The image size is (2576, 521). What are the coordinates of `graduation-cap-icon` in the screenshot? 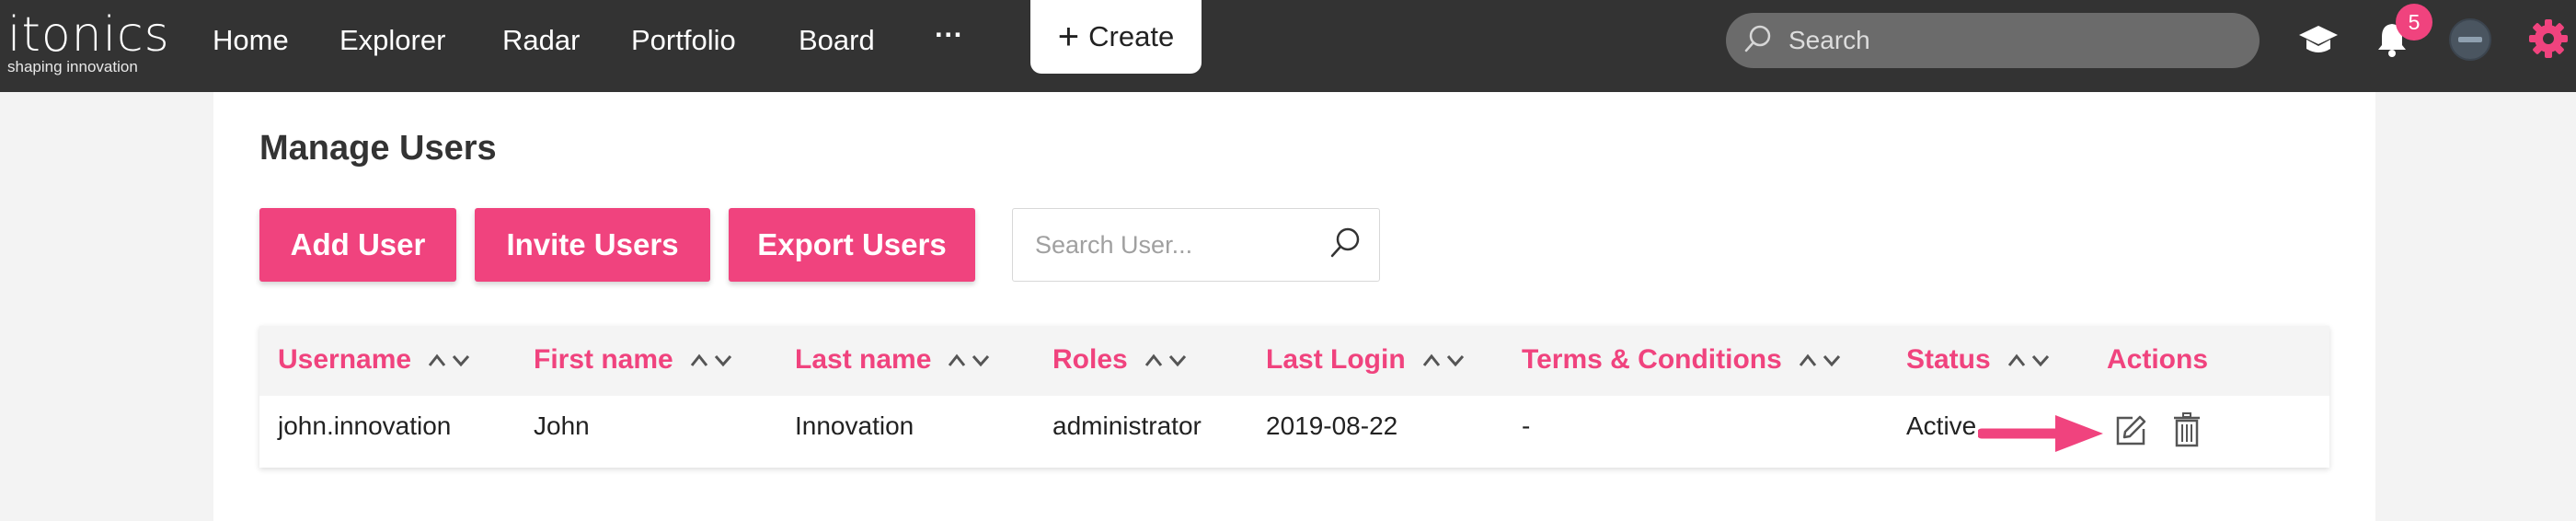 It's located at (2318, 40).